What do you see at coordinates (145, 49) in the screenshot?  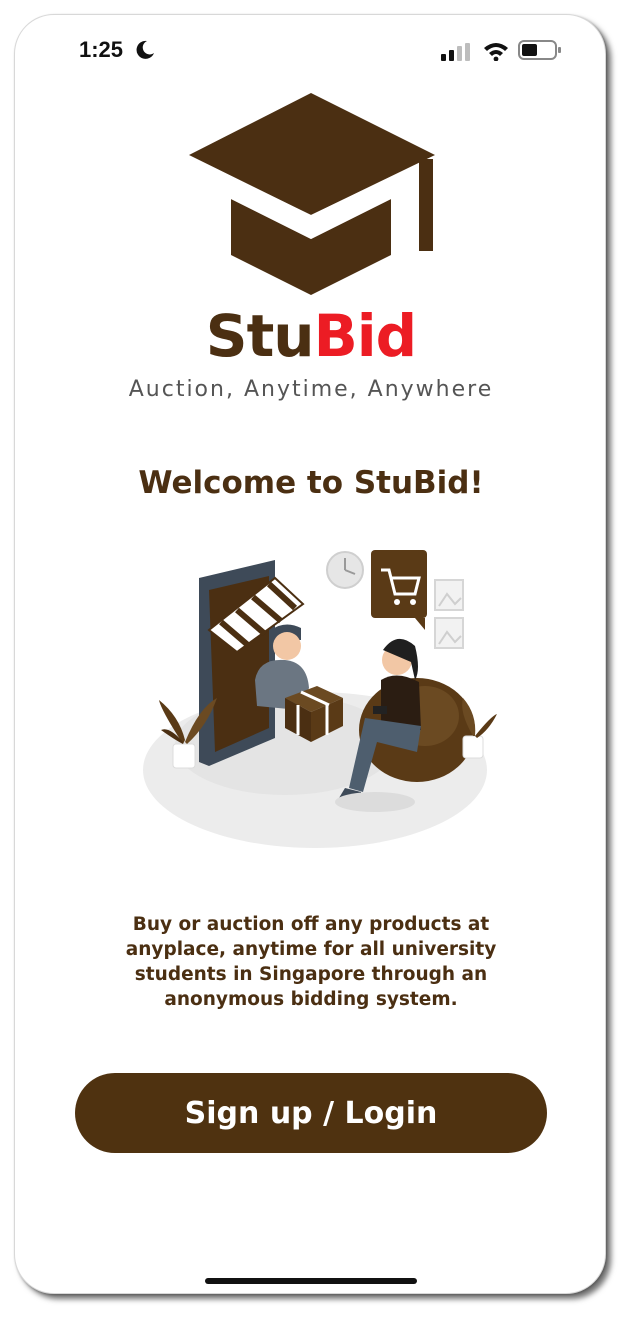 I see `moon-icon` at bounding box center [145, 49].